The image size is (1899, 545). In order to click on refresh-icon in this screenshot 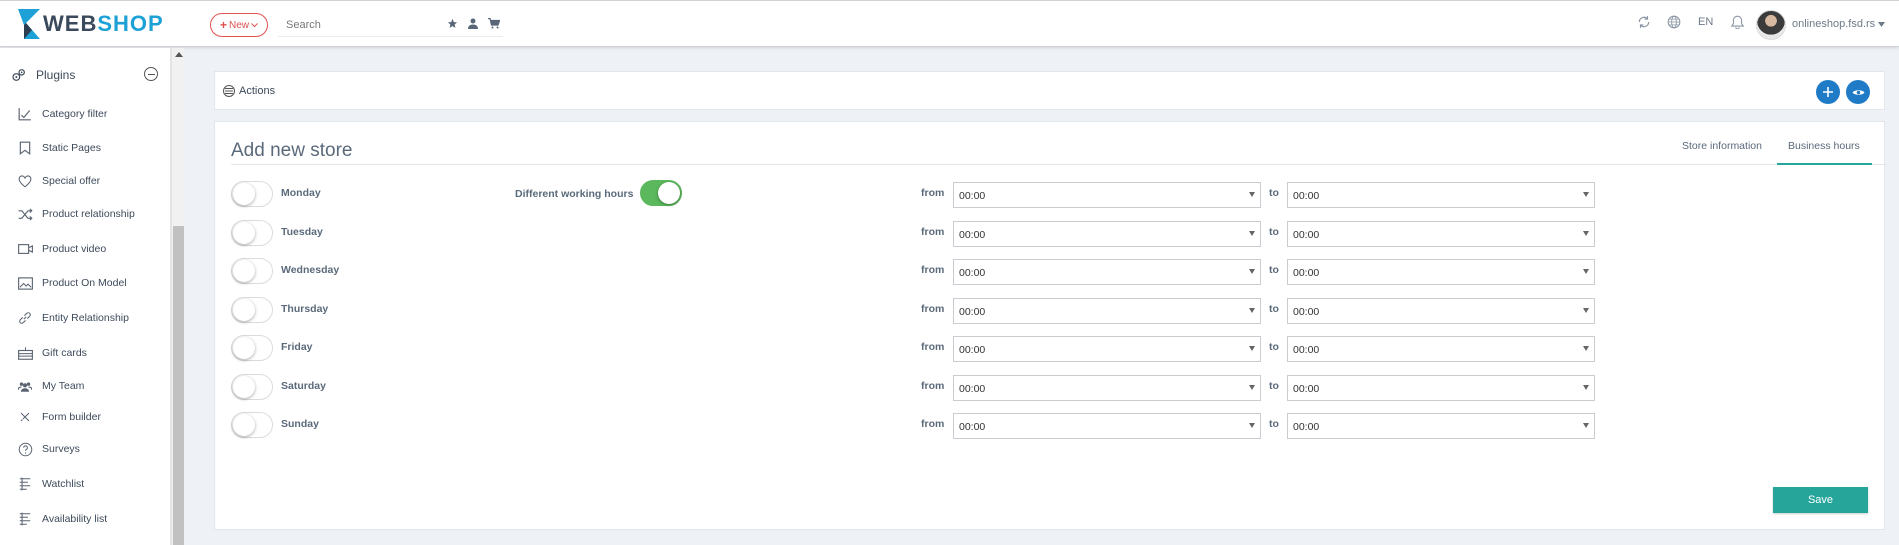, I will do `click(1644, 22)`.